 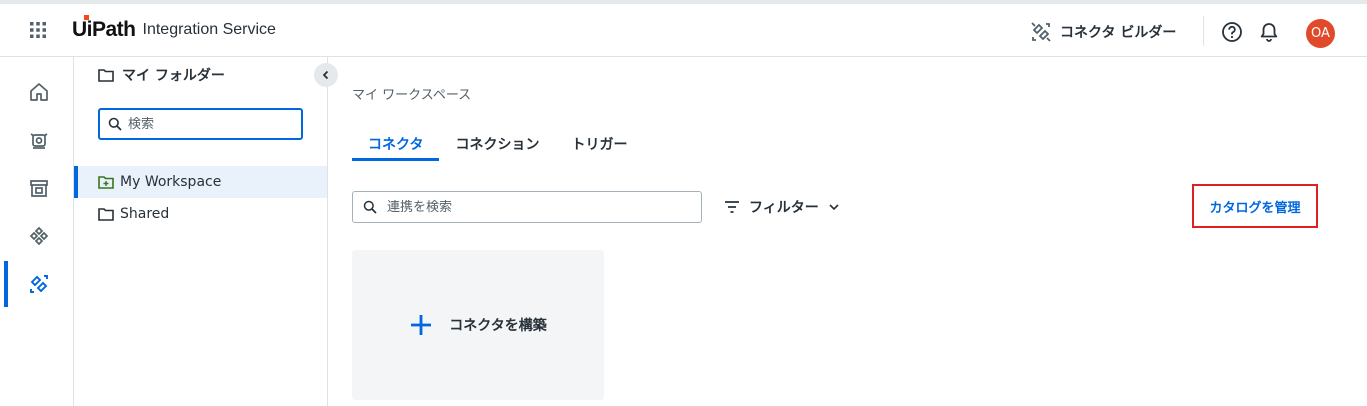 I want to click on folder-item-label: My Workspace, so click(x=171, y=182).